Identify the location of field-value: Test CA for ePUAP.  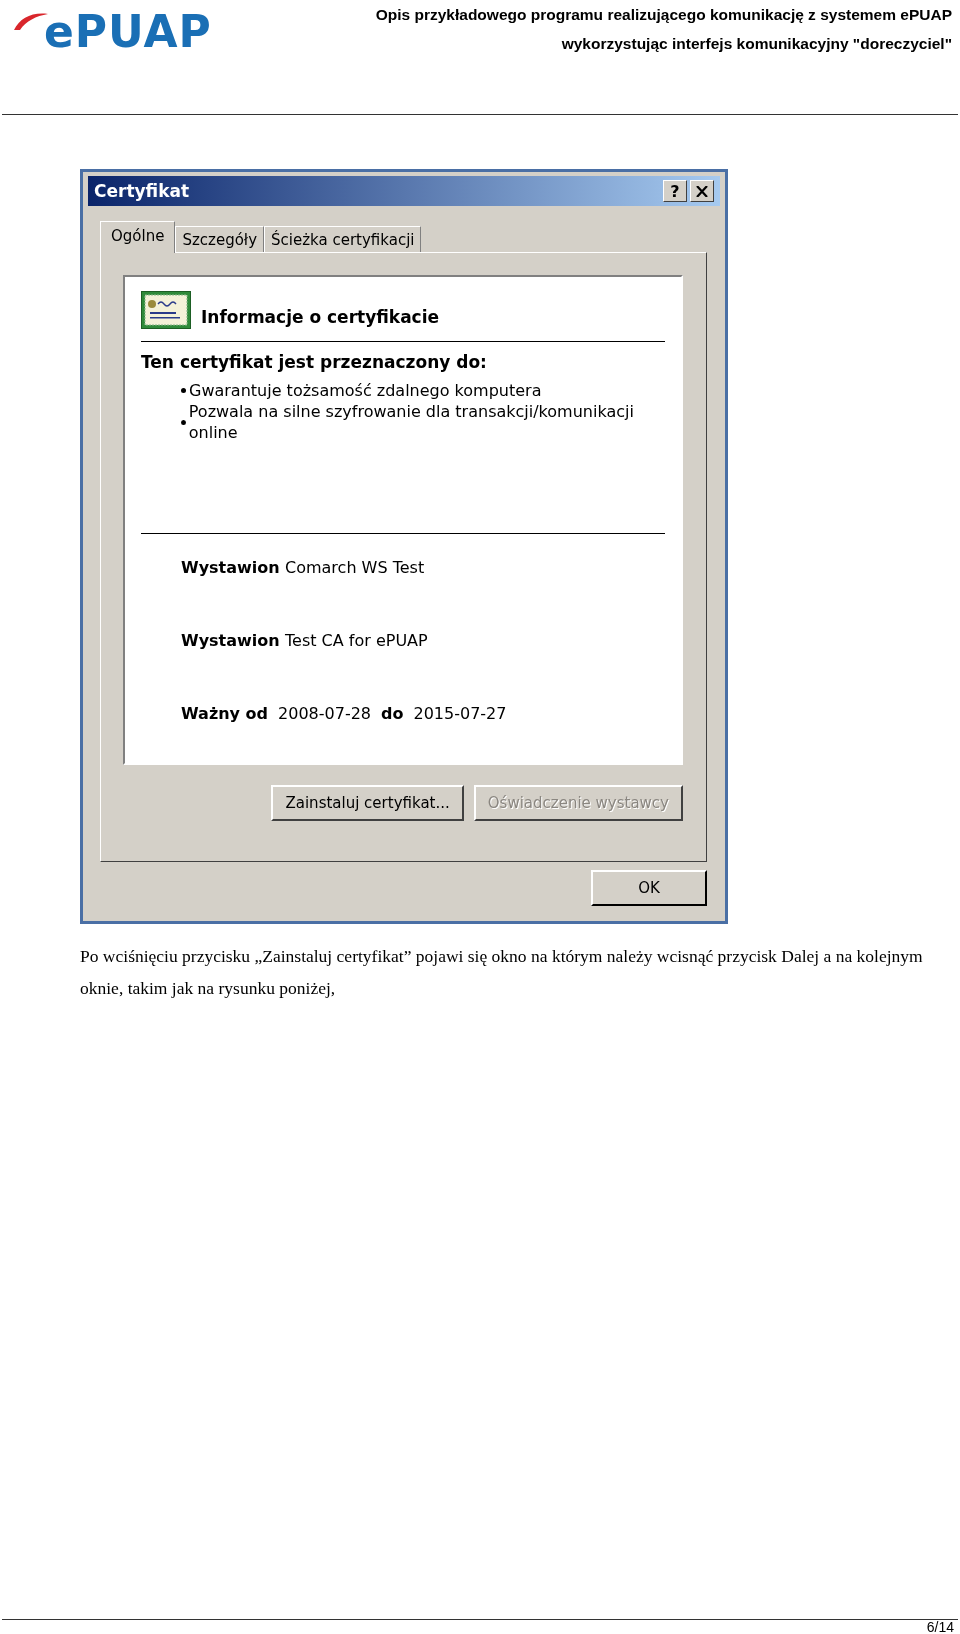
(356, 640).